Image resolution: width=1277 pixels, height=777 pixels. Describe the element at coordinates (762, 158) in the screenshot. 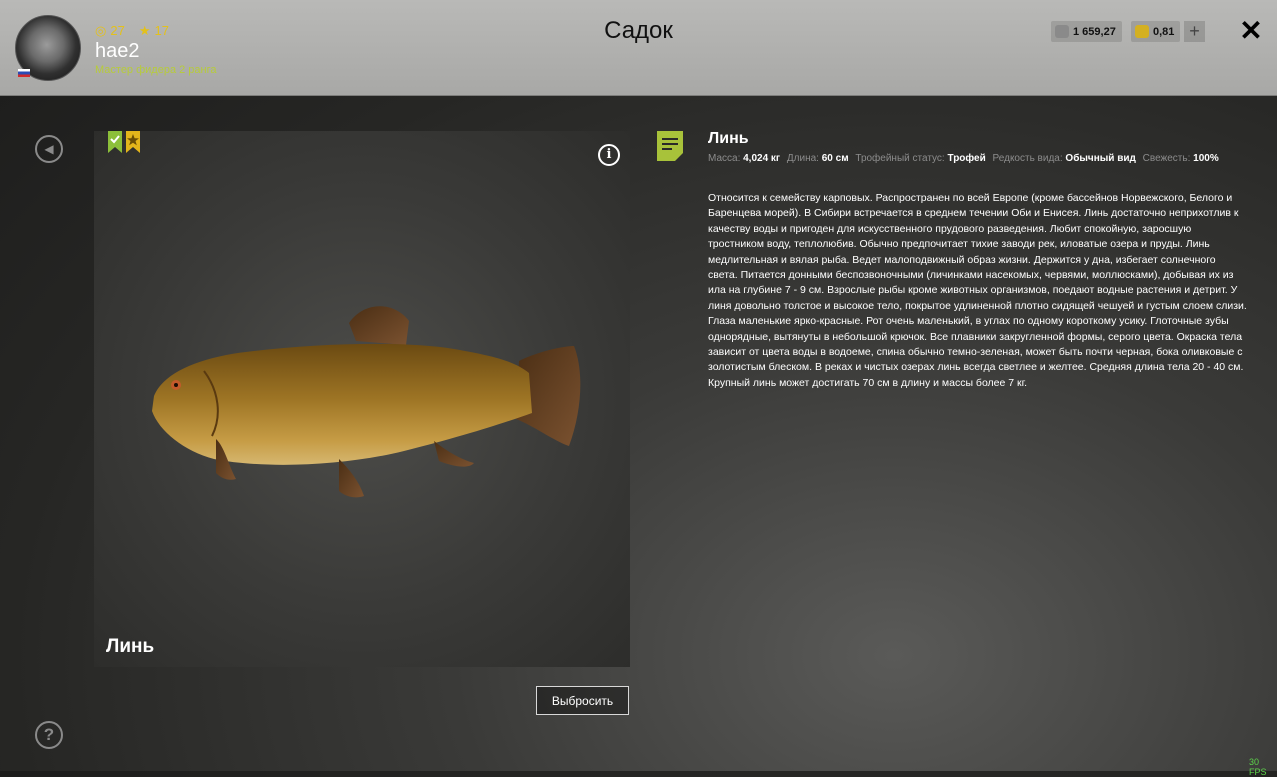

I see `param-value-mass: 4,024 кг` at that location.